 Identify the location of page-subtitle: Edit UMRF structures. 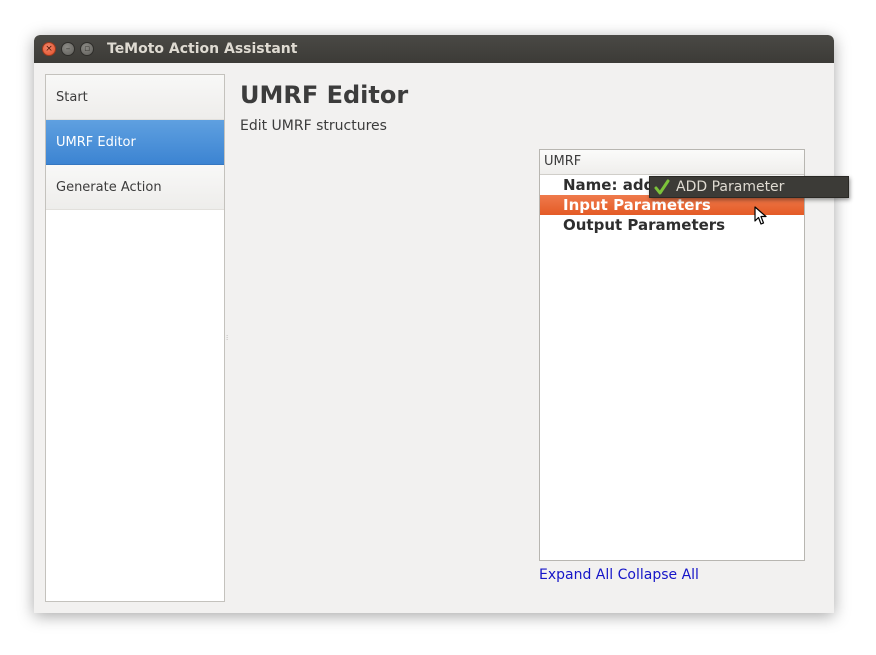
(313, 126).